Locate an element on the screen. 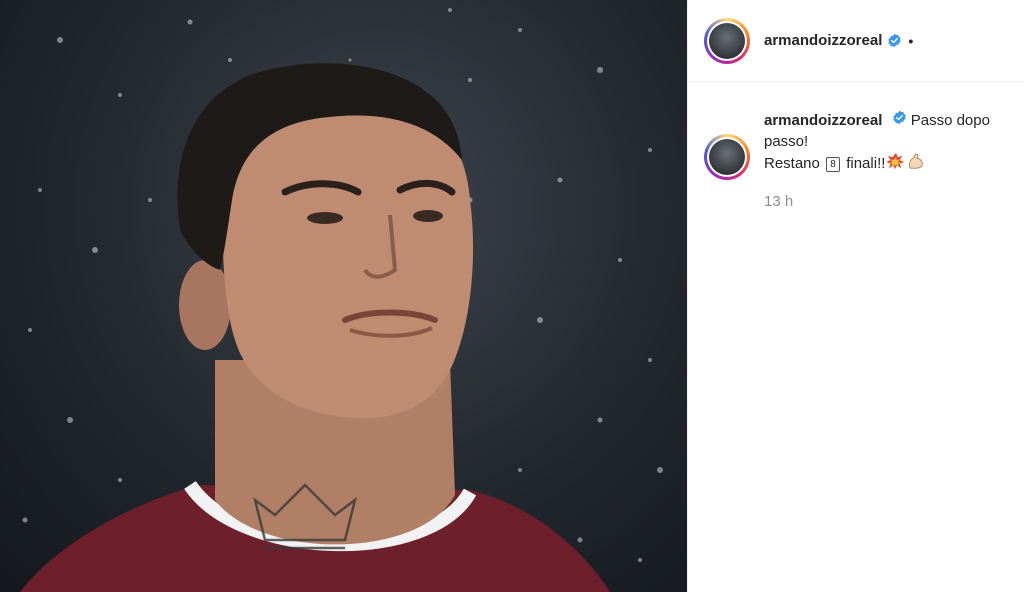  caption-text-line3: Restano 8 finali!! is located at coordinates (877, 164).